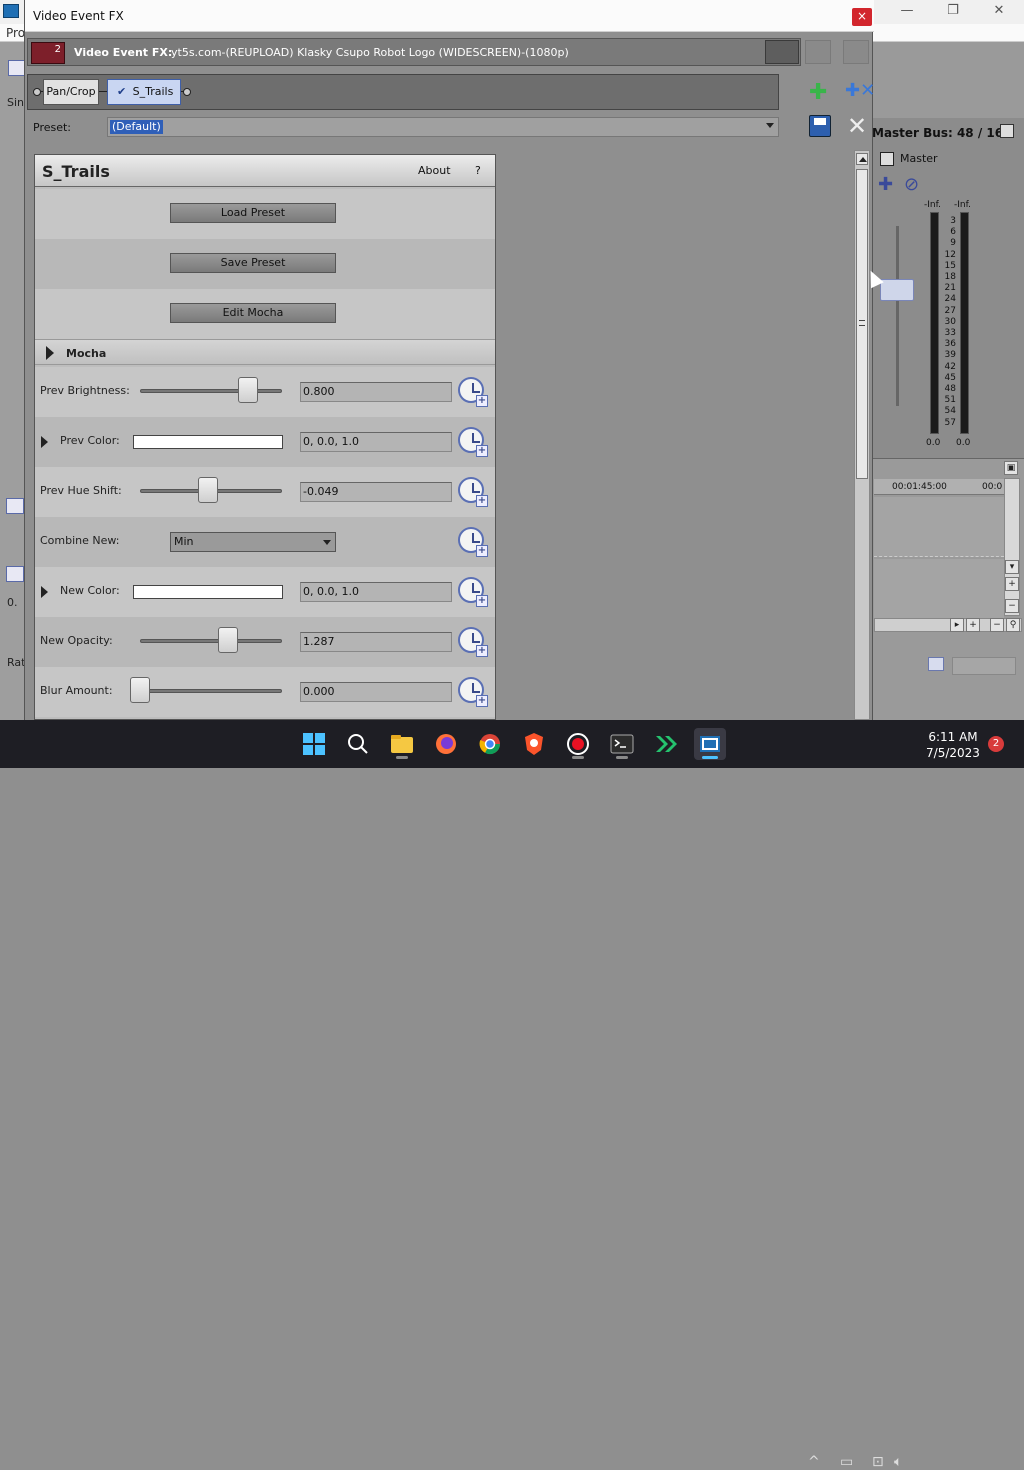 Image resolution: width=1024 pixels, height=1470 pixels. I want to click on value-field: -0.049, so click(376, 492).